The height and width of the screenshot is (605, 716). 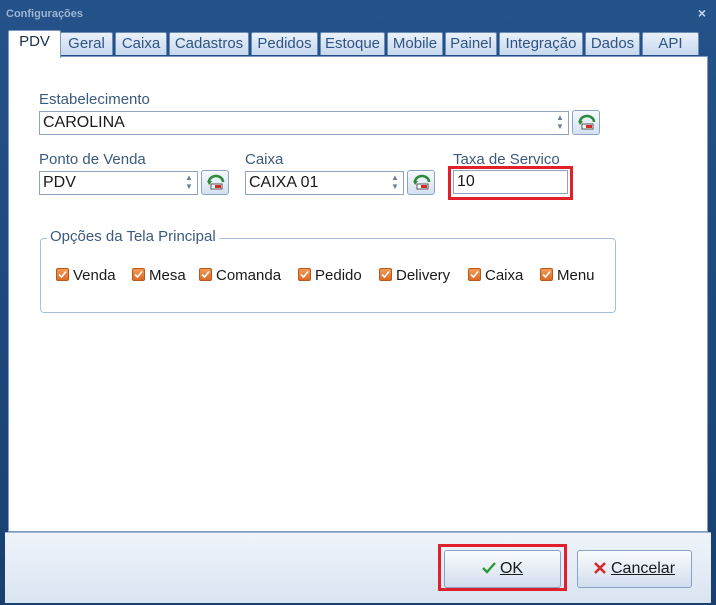 I want to click on checkbox-menu: Menu, so click(x=567, y=276).